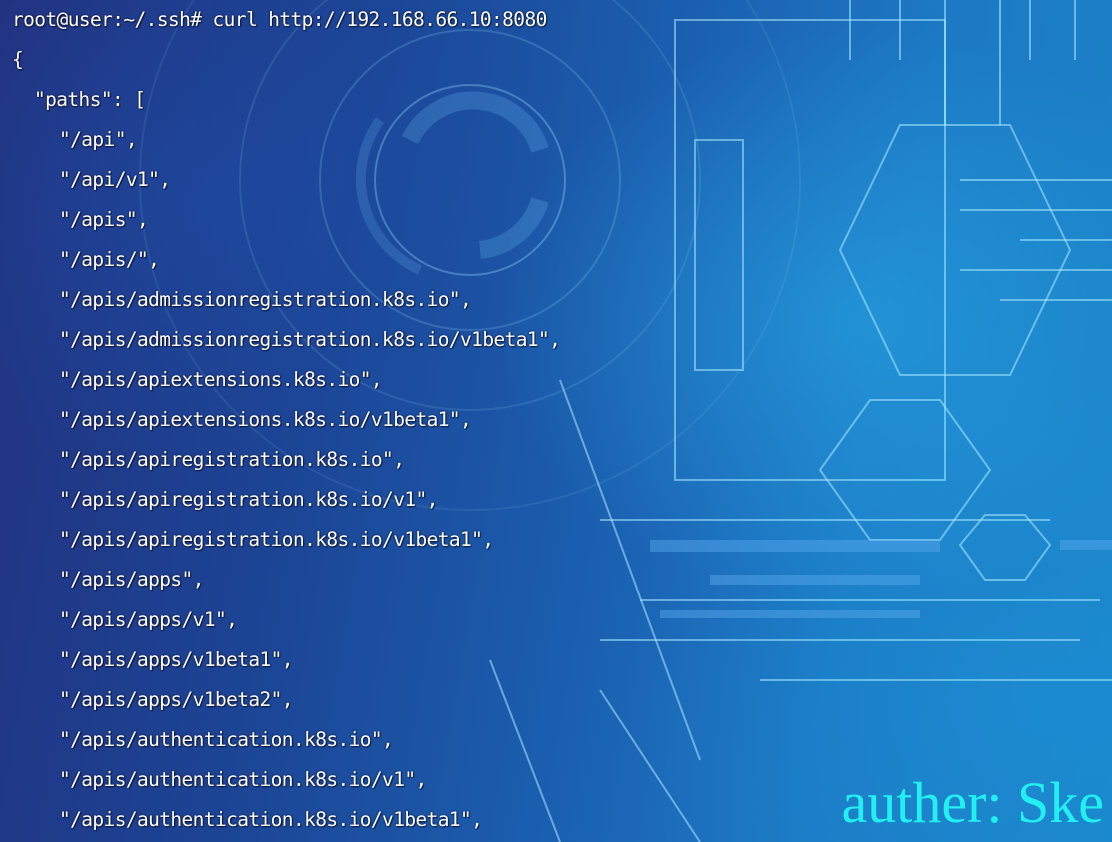 This screenshot has width=1112, height=842. What do you see at coordinates (176, 699) in the screenshot?
I see `output-line: "/apis/apps/v1beta2",` at bounding box center [176, 699].